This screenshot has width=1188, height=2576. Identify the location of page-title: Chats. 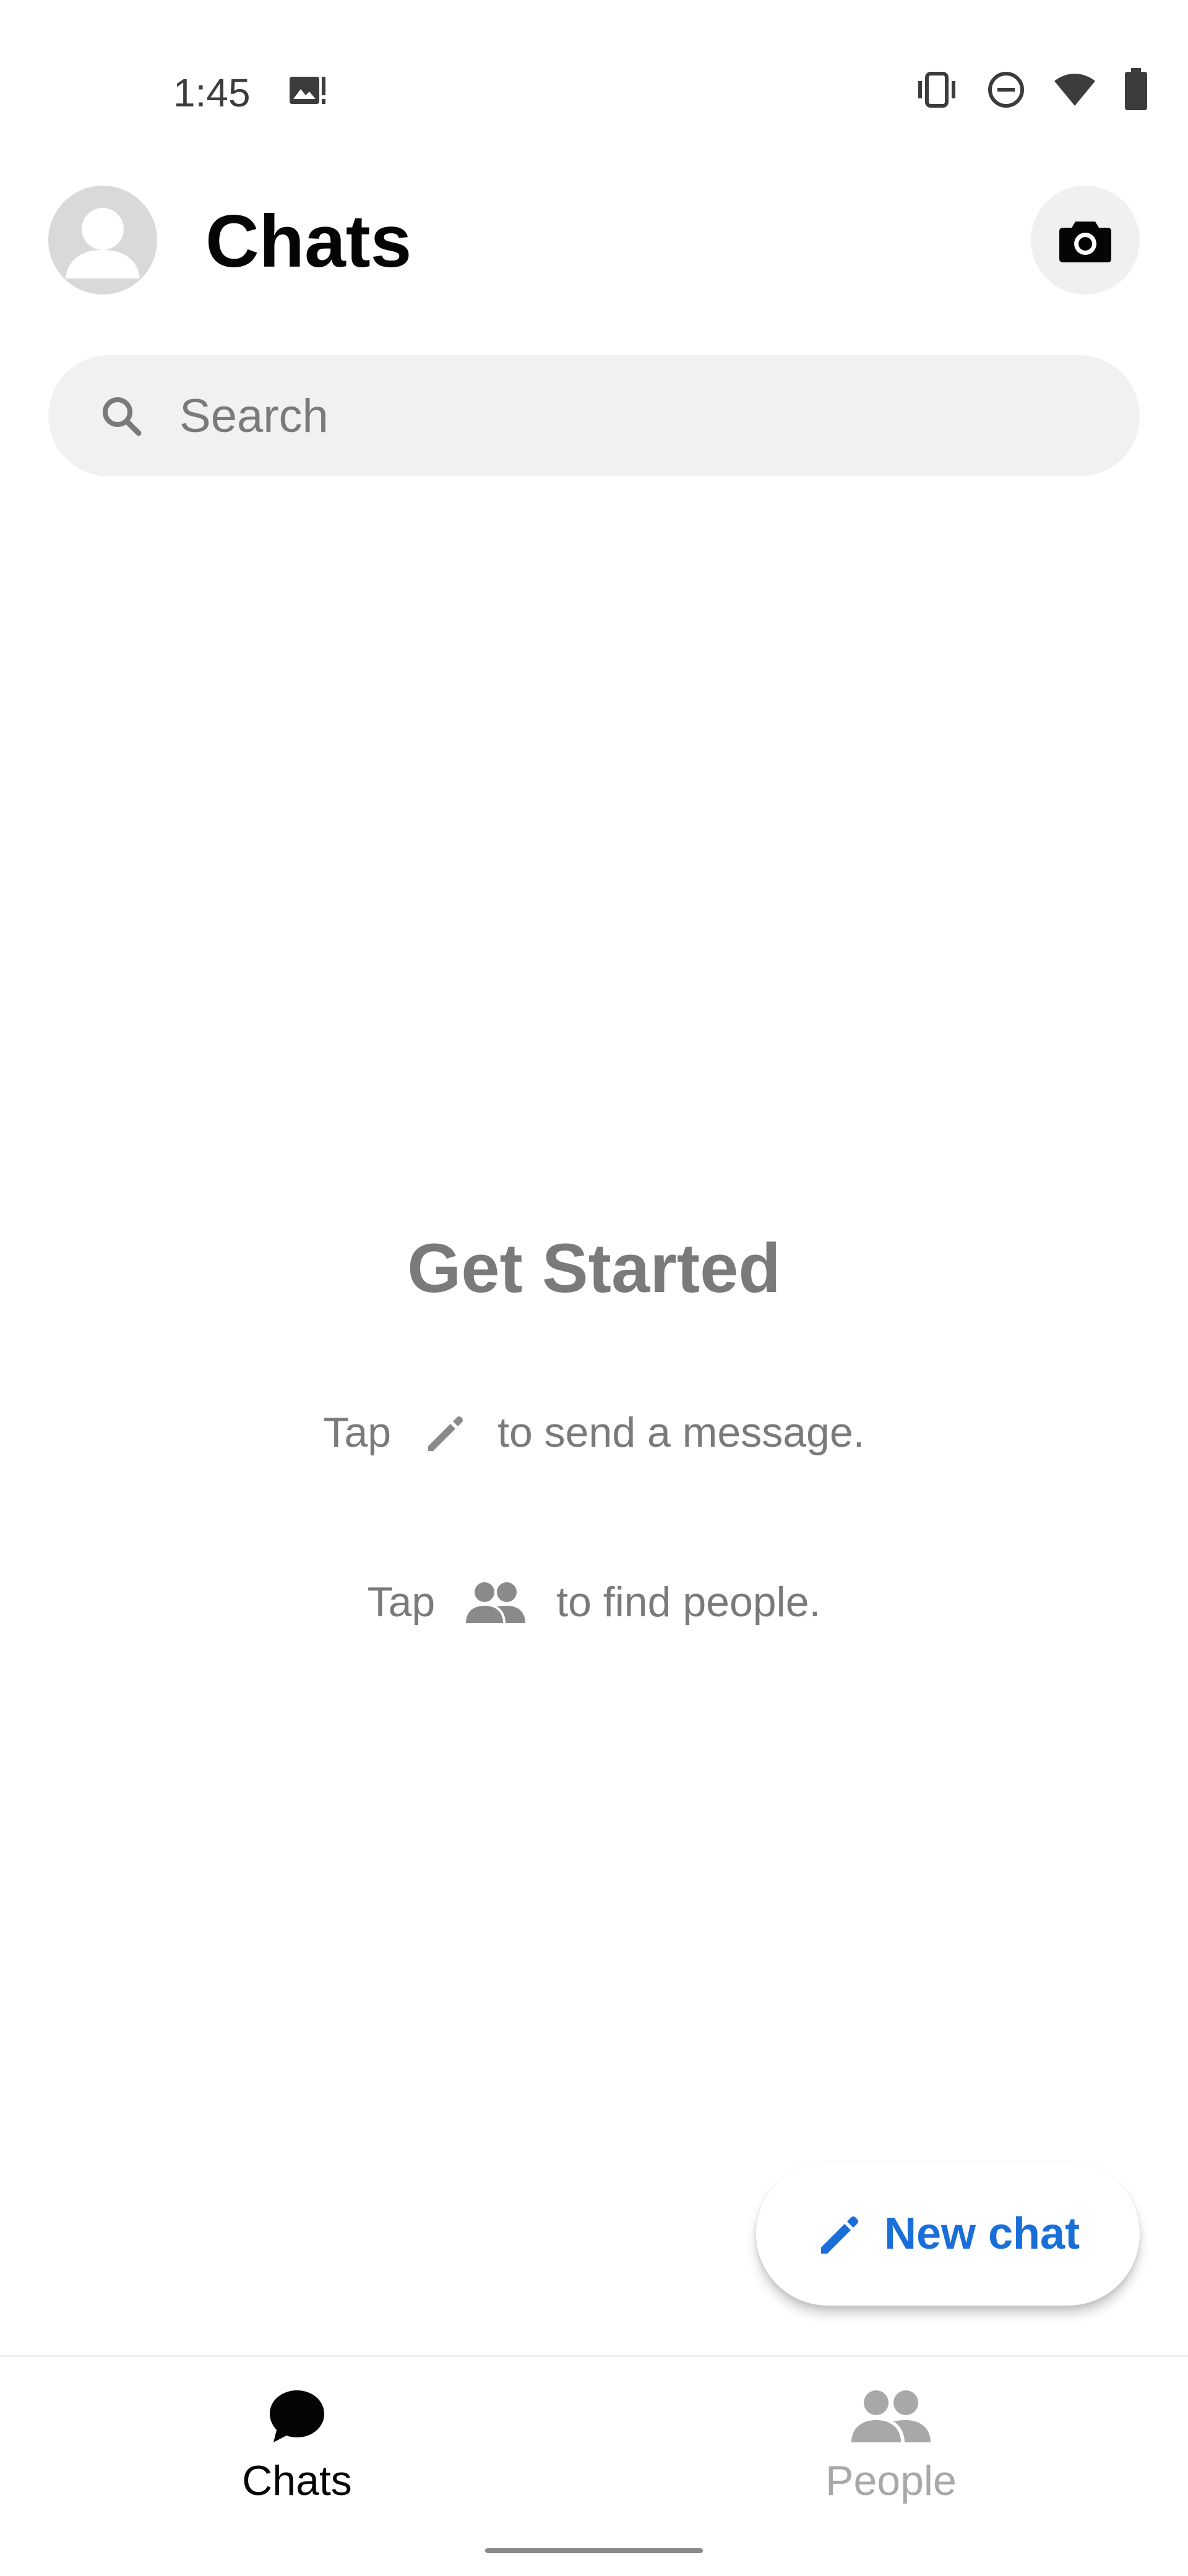
(308, 241).